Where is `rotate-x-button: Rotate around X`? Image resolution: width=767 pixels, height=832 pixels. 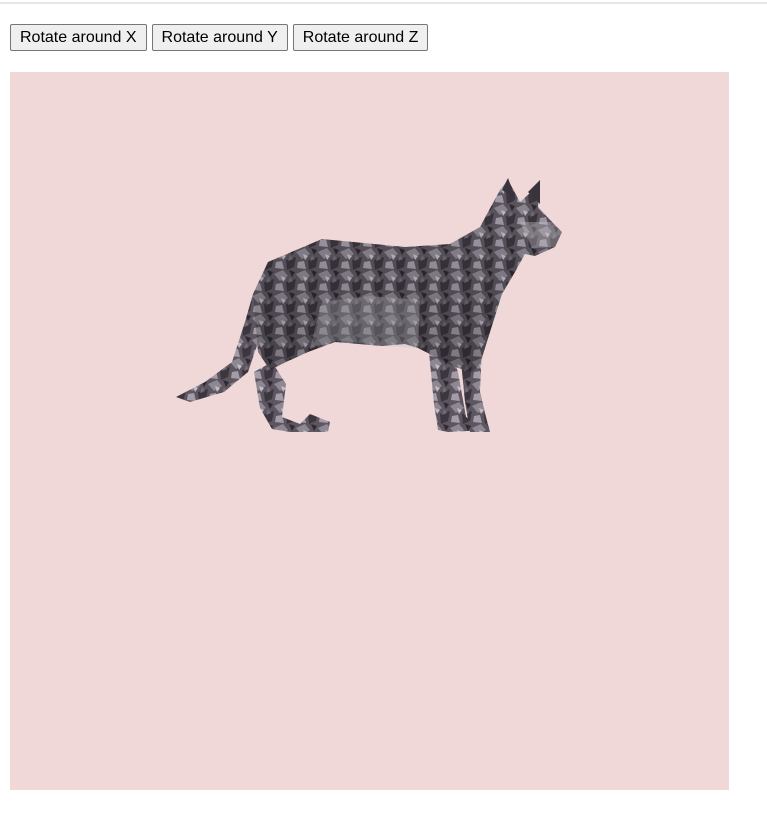 rotate-x-button: Rotate around X is located at coordinates (78, 37).